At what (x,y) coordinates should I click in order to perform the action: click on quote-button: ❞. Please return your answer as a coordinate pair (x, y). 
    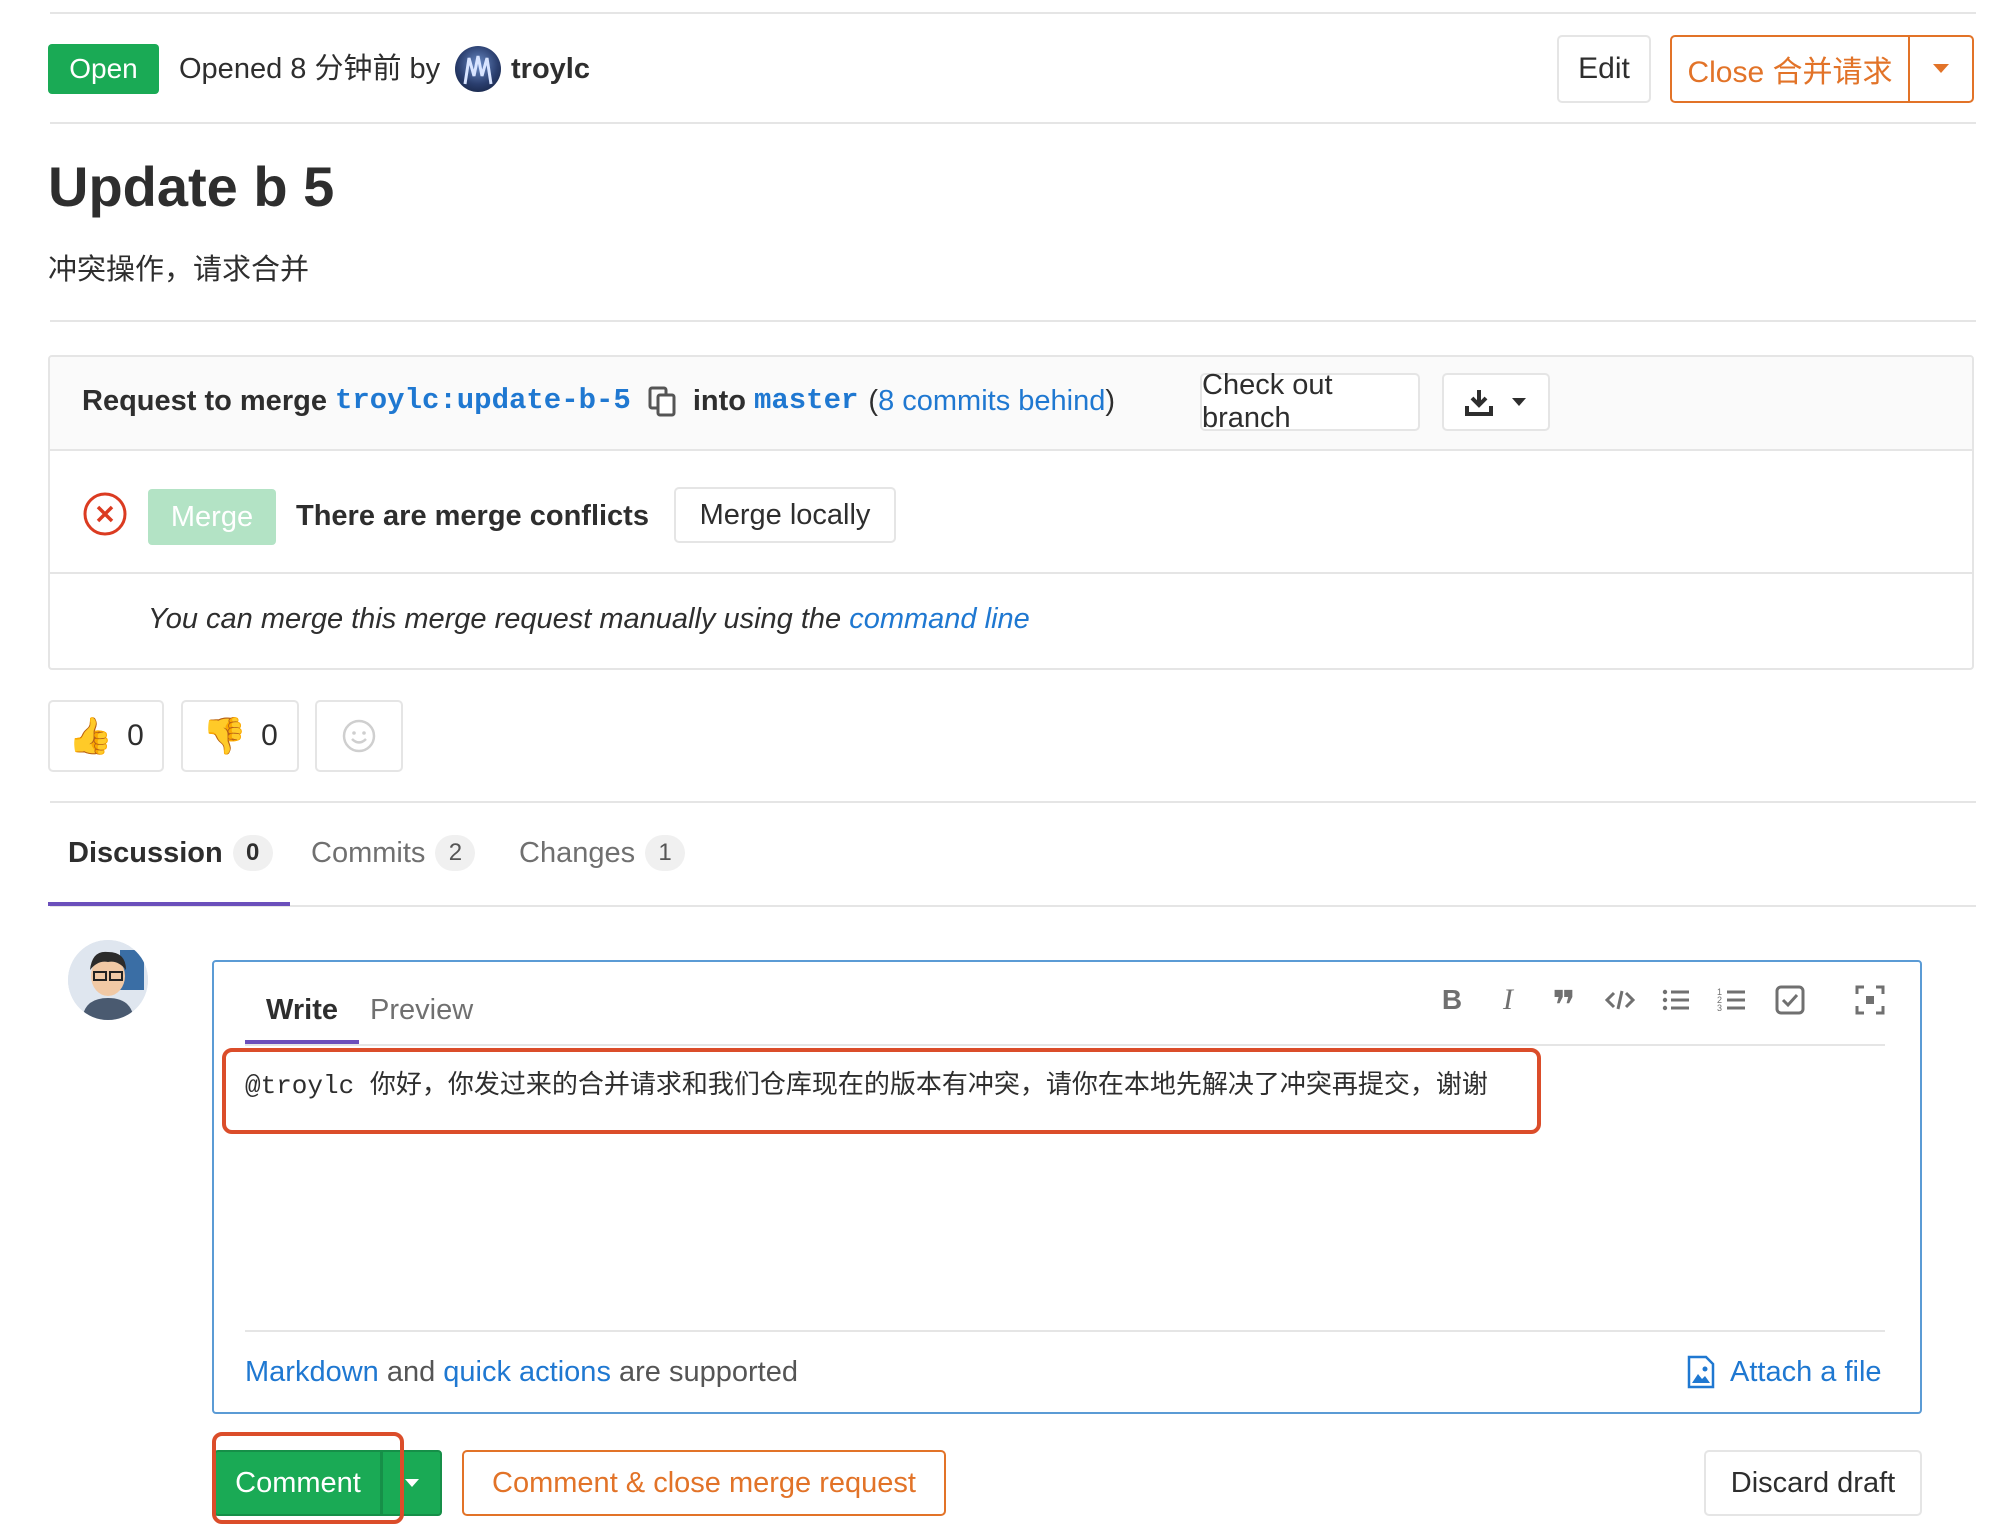
    Looking at the image, I should click on (1564, 1004).